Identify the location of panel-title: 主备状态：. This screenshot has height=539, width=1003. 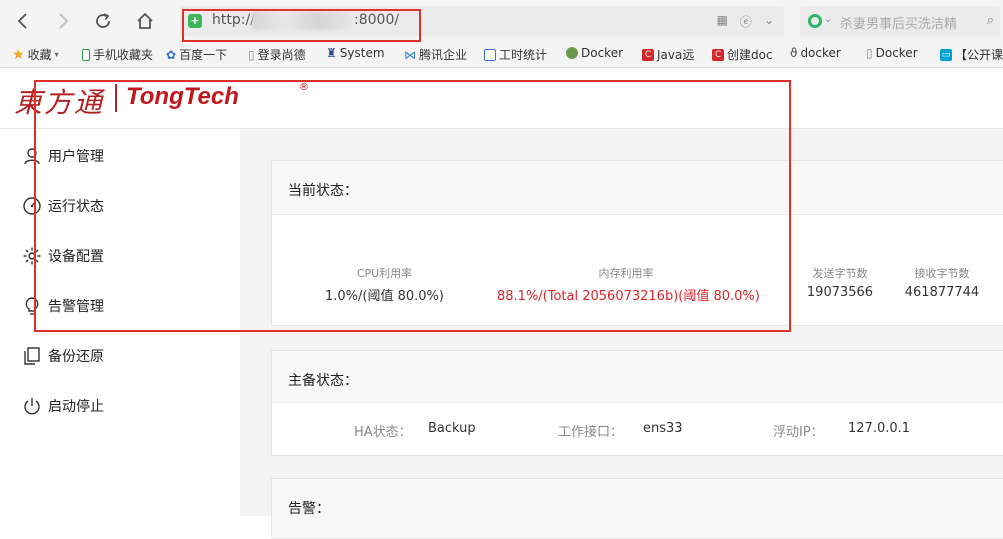
(323, 381).